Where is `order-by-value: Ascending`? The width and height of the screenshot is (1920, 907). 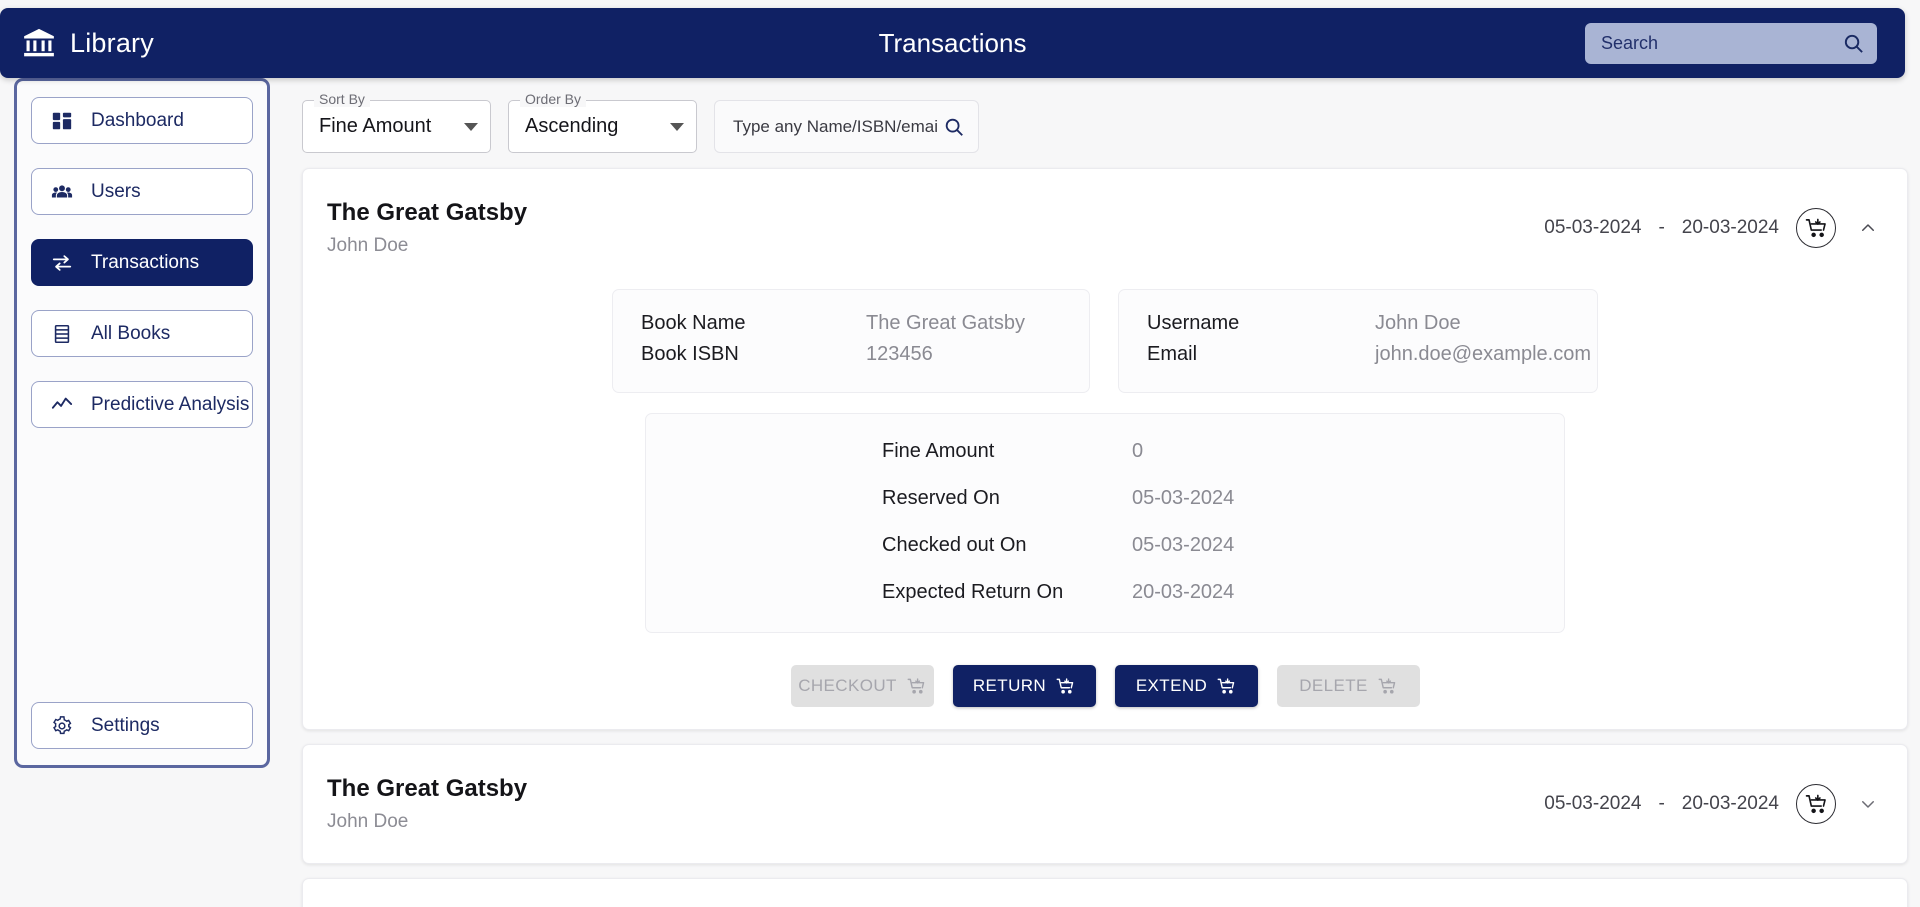 order-by-value: Ascending is located at coordinates (572, 126).